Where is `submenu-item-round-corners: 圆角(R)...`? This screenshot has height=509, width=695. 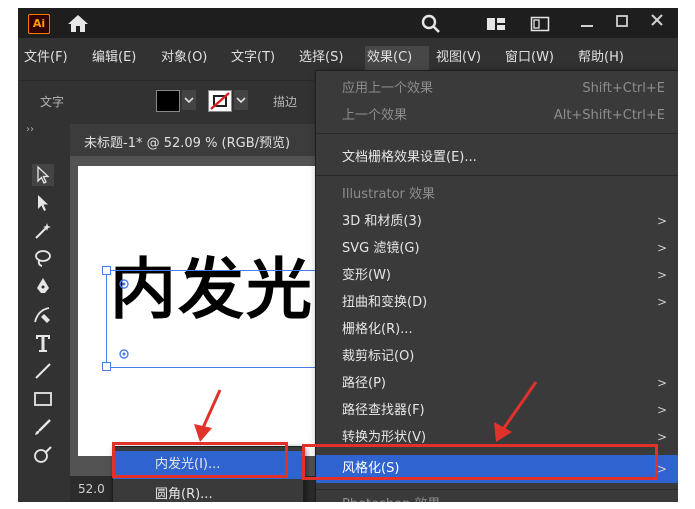
submenu-item-round-corners: 圆角(R)... is located at coordinates (208, 491).